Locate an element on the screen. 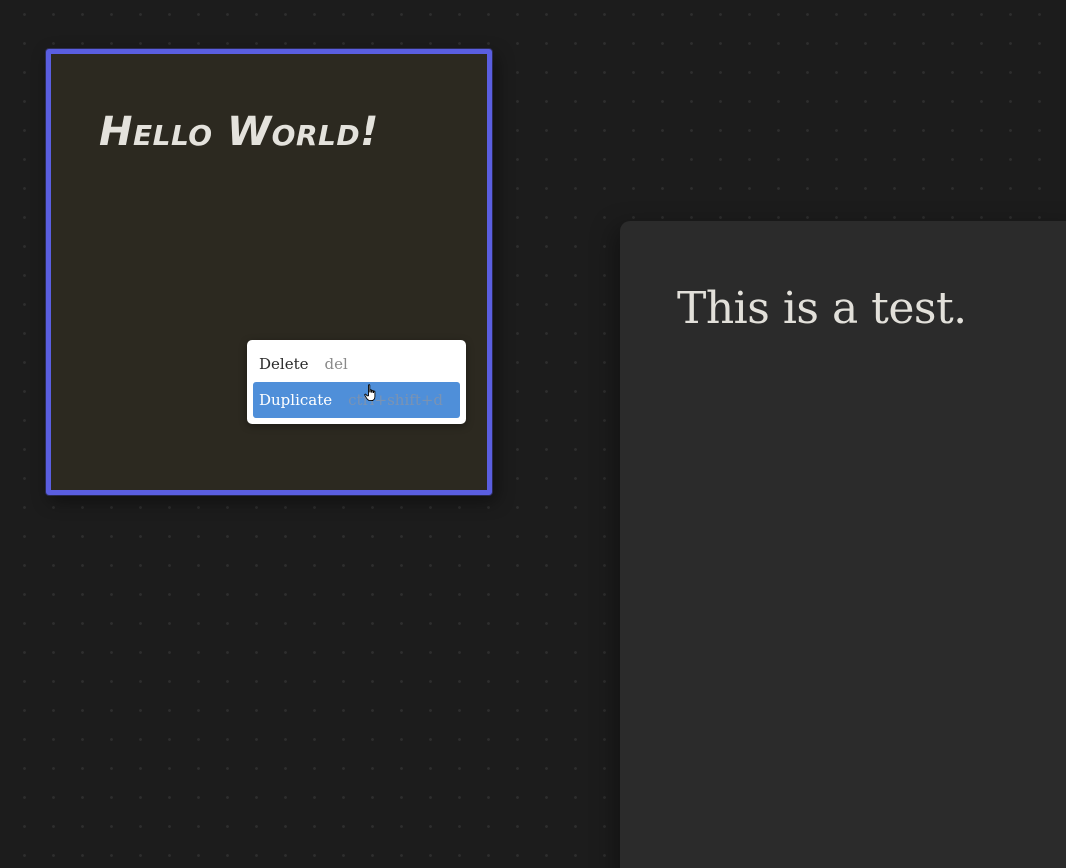 The image size is (1066, 868). document-text: This is a test. is located at coordinates (822, 309).